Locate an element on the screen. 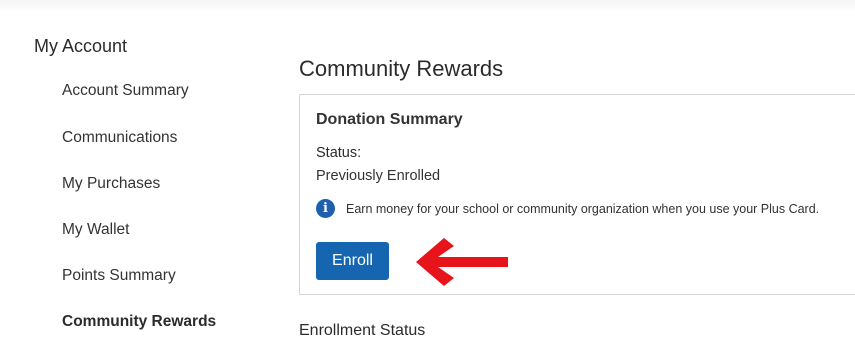 This screenshot has height=340, width=855. next-section-title: Enrollment Status is located at coordinates (362, 330).